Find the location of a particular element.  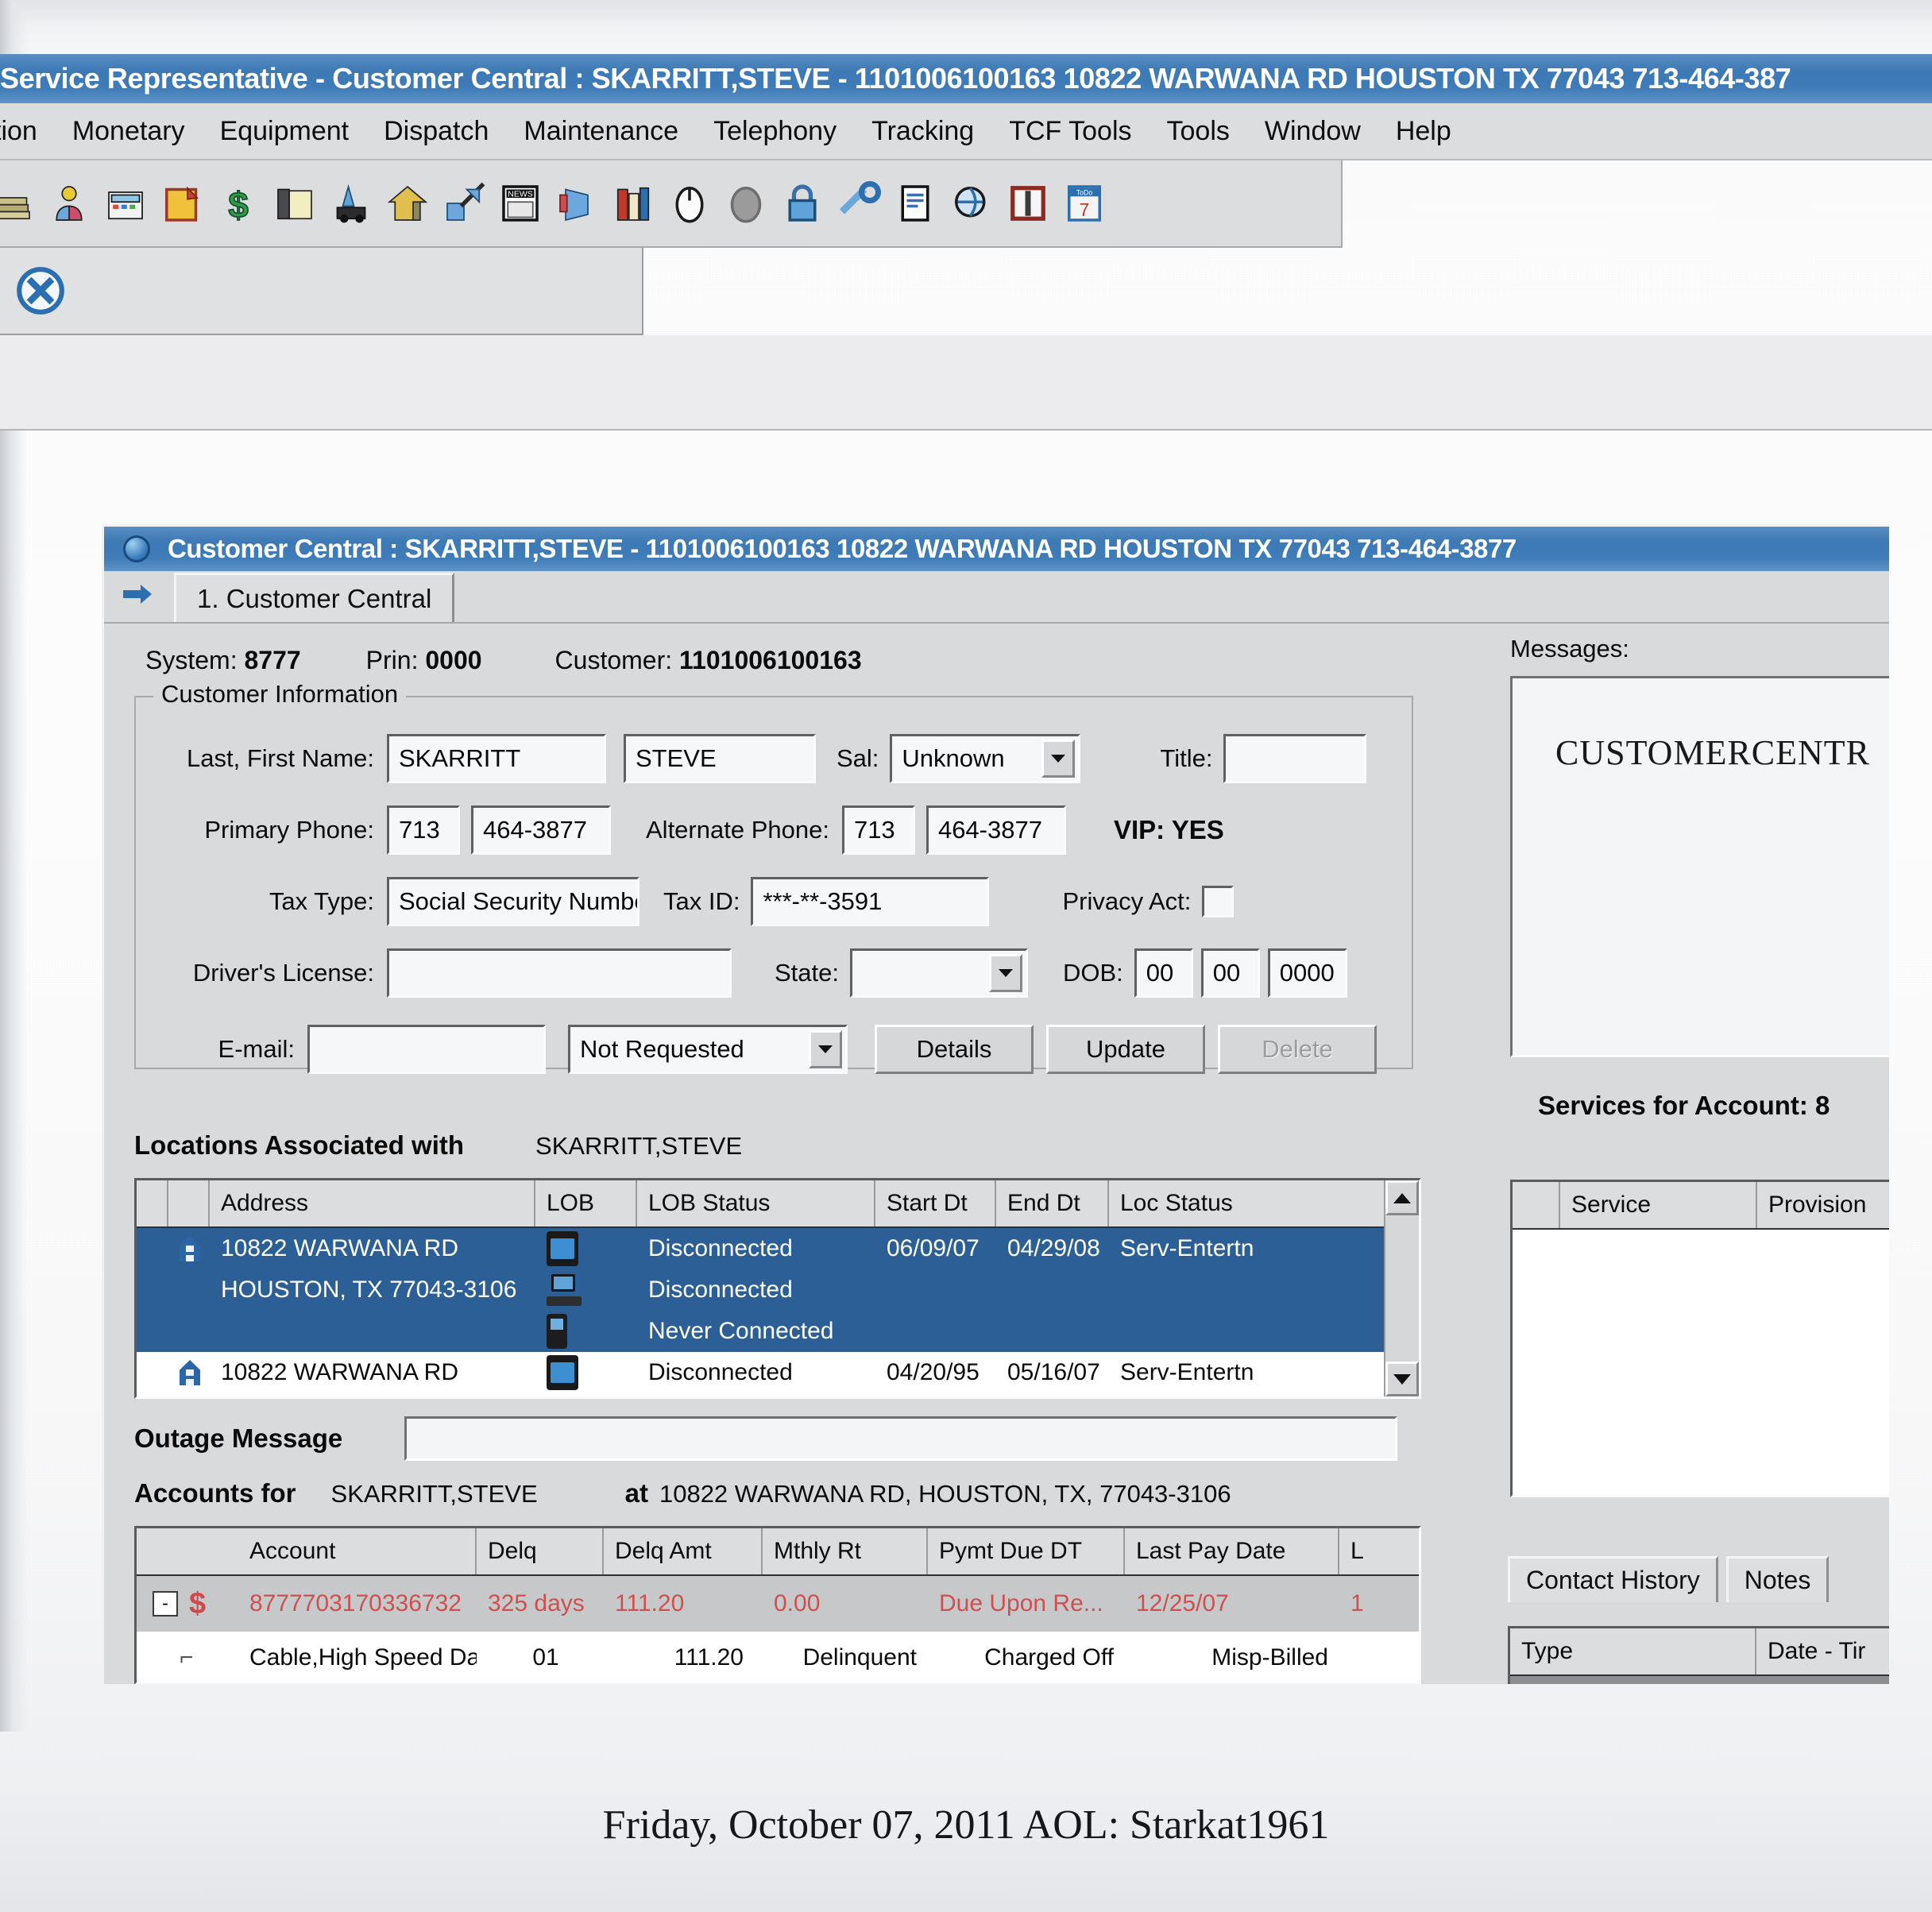

menu-item-equipment: Equipment is located at coordinates (285, 131).